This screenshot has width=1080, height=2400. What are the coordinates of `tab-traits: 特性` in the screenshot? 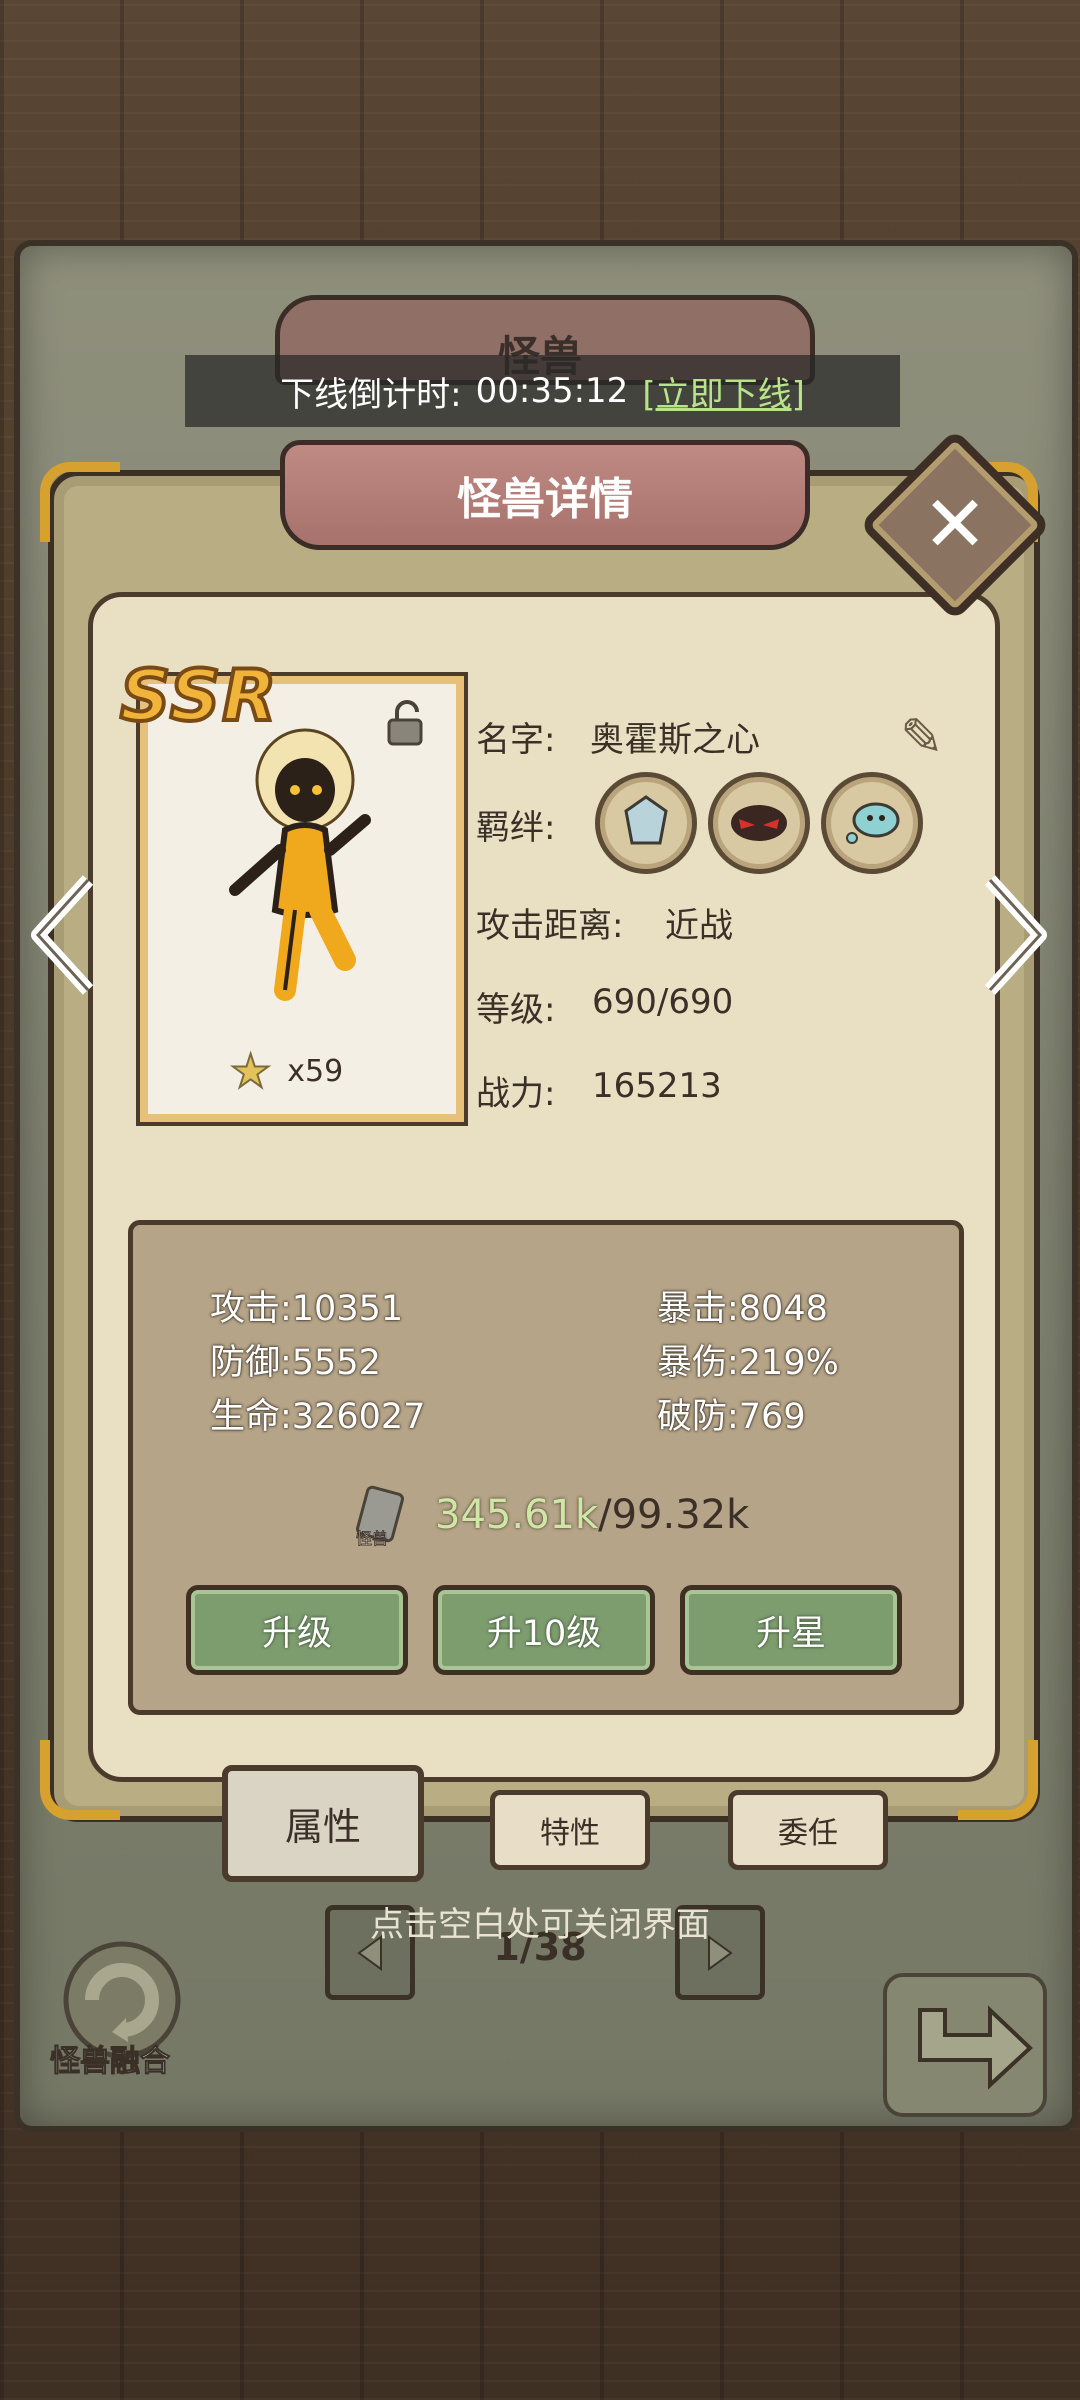 It's located at (570, 1830).